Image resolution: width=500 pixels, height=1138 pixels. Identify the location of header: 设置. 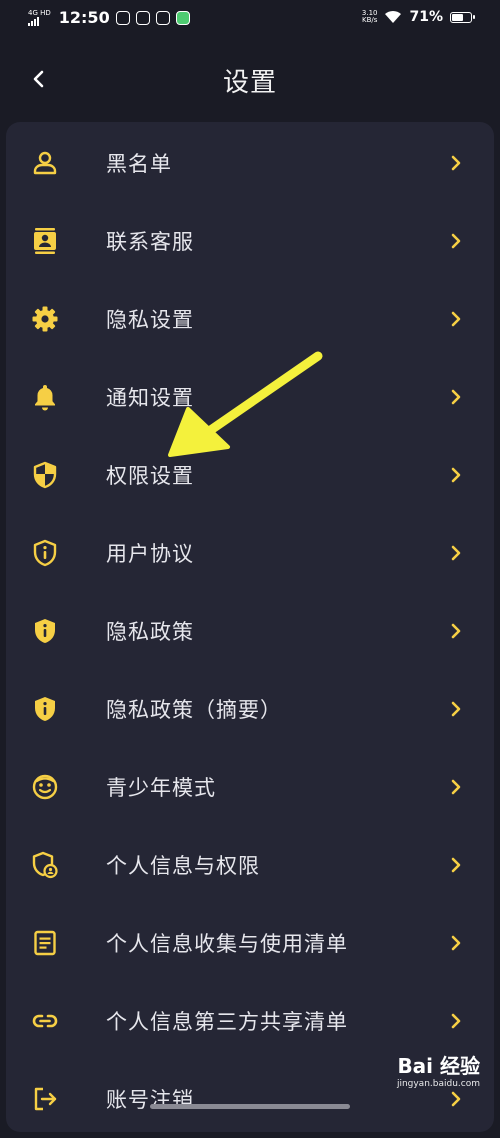
(250, 80).